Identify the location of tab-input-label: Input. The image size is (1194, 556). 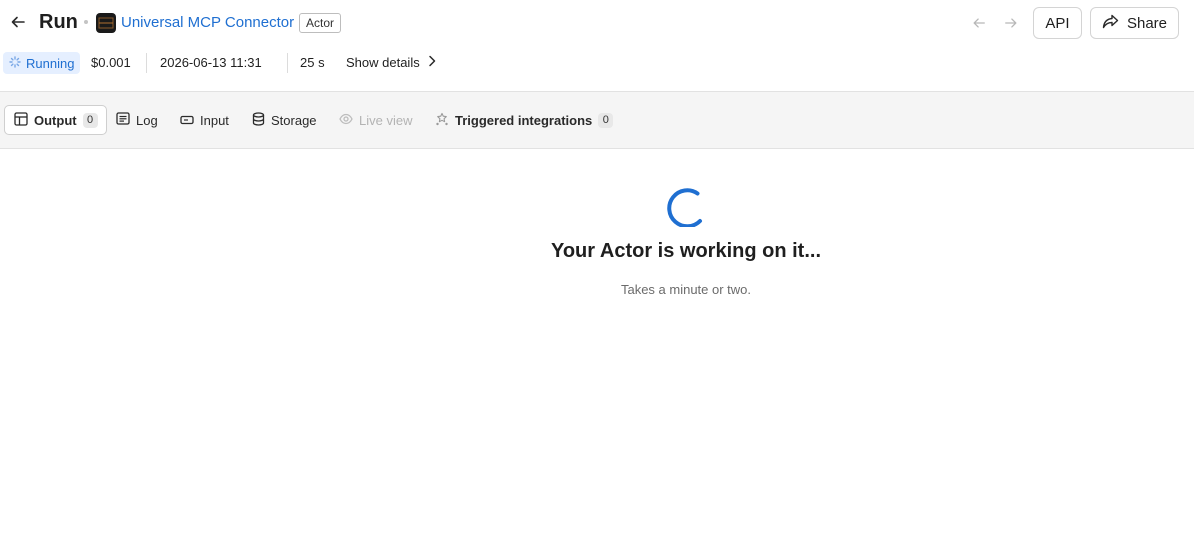
(214, 120).